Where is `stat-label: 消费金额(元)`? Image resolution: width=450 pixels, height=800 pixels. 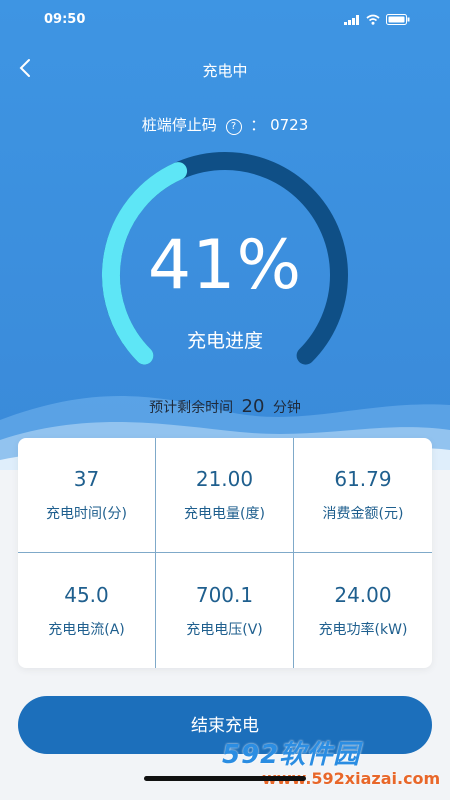
stat-label: 消费金额(元) is located at coordinates (363, 514).